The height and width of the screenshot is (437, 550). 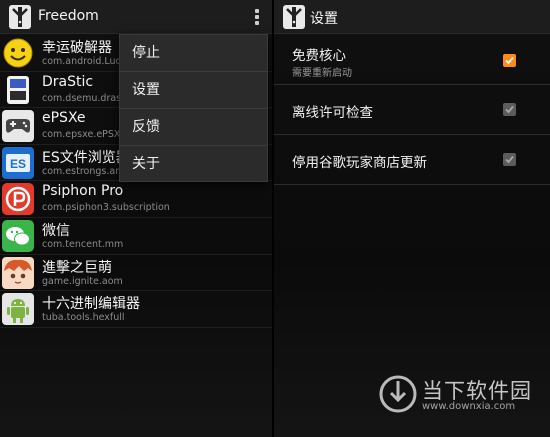 I want to click on watermark-url: www.downxia.com, so click(x=469, y=406).